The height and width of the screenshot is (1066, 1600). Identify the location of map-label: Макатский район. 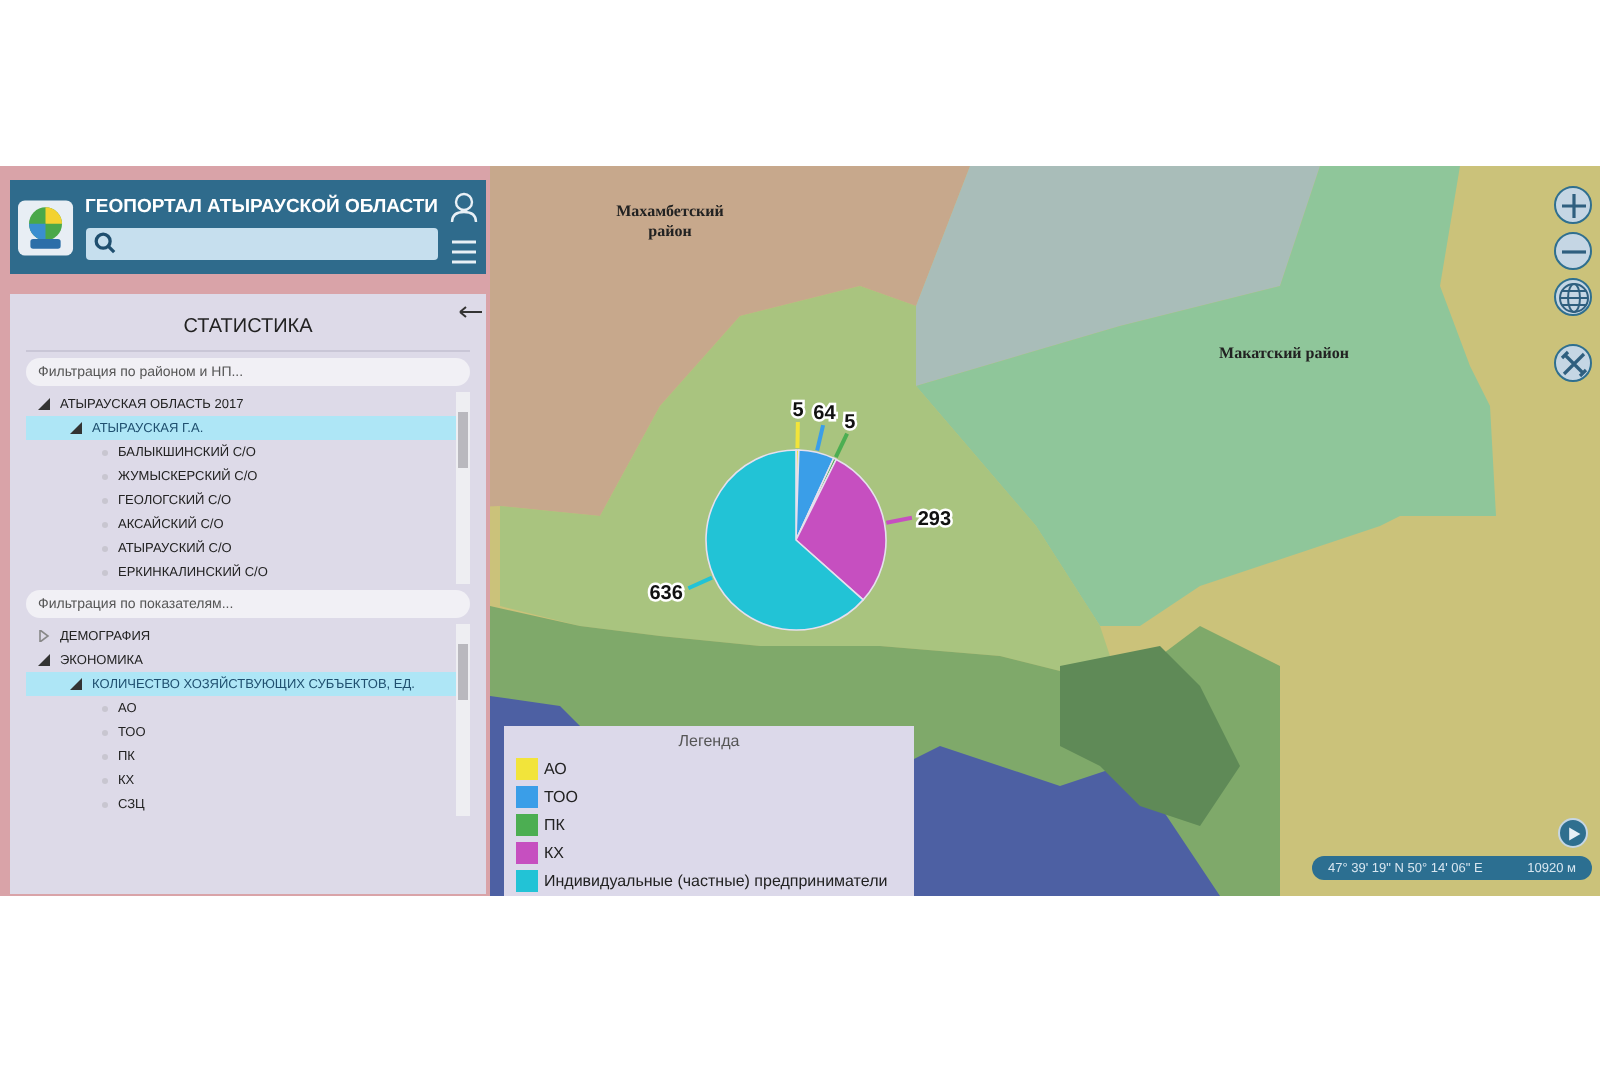
(1284, 354).